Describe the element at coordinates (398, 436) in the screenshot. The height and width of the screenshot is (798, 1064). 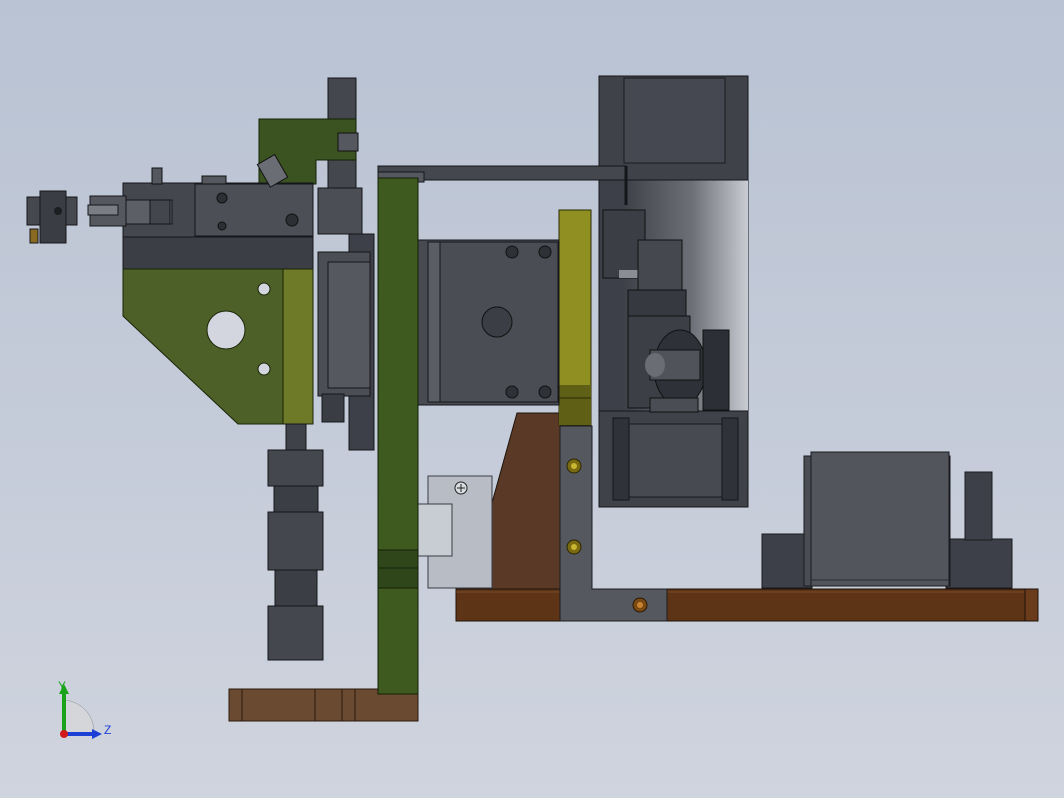
I see `vertical-guide-plate` at that location.